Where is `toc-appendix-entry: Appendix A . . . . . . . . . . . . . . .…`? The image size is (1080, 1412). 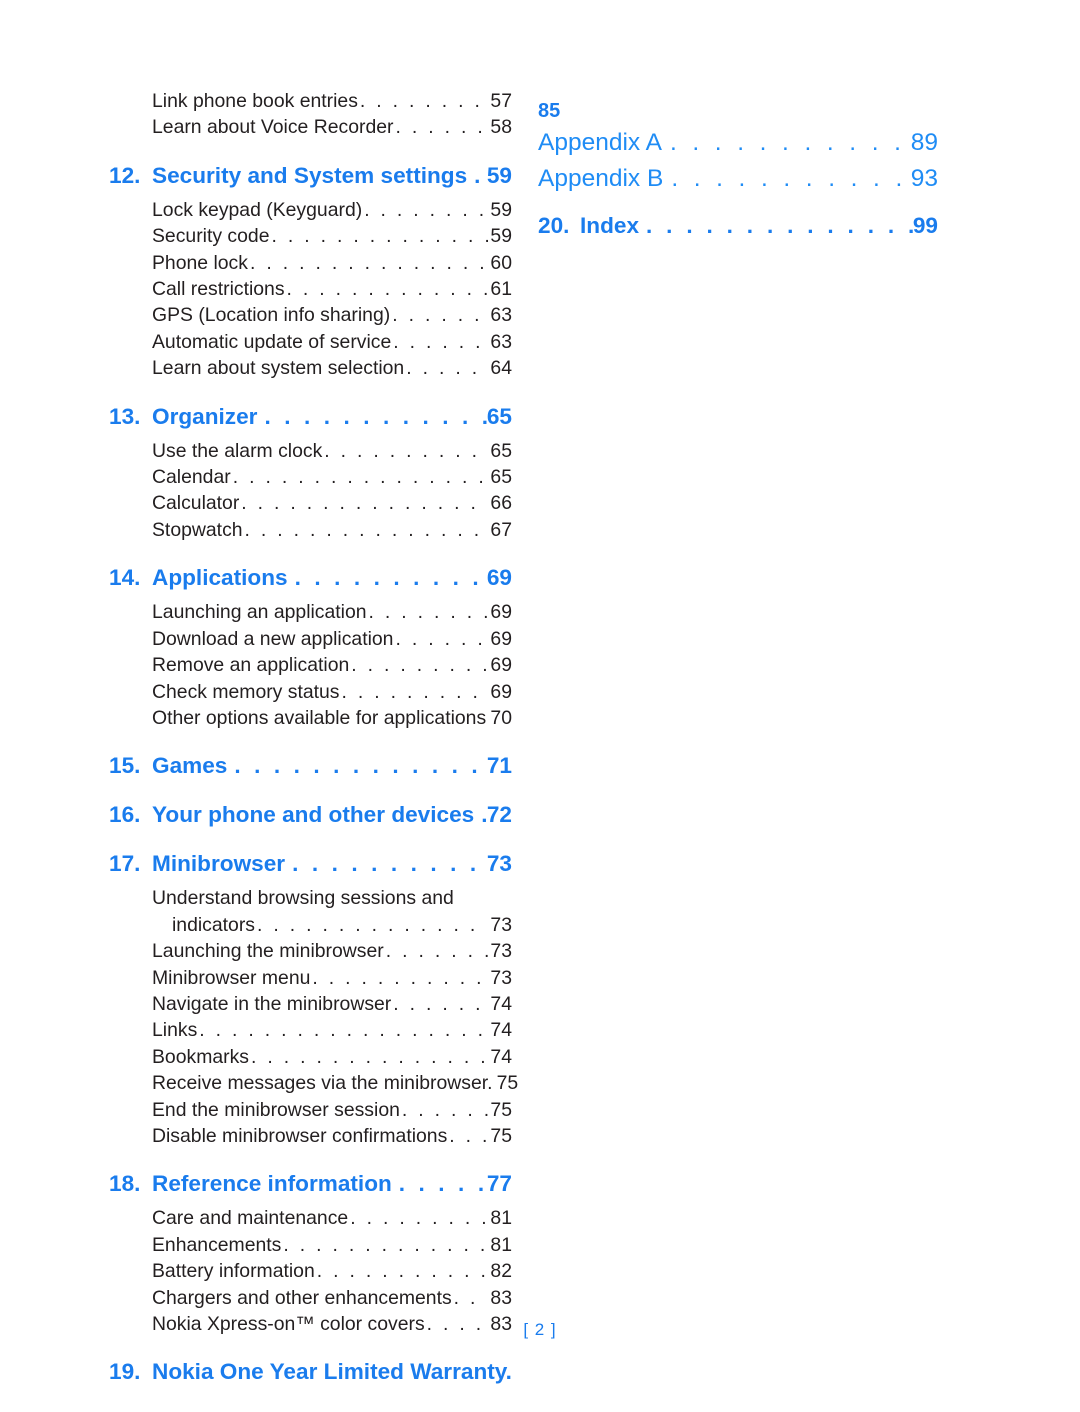
toc-appendix-entry: Appendix A . . . . . . . . . . . . . . .… is located at coordinates (738, 143).